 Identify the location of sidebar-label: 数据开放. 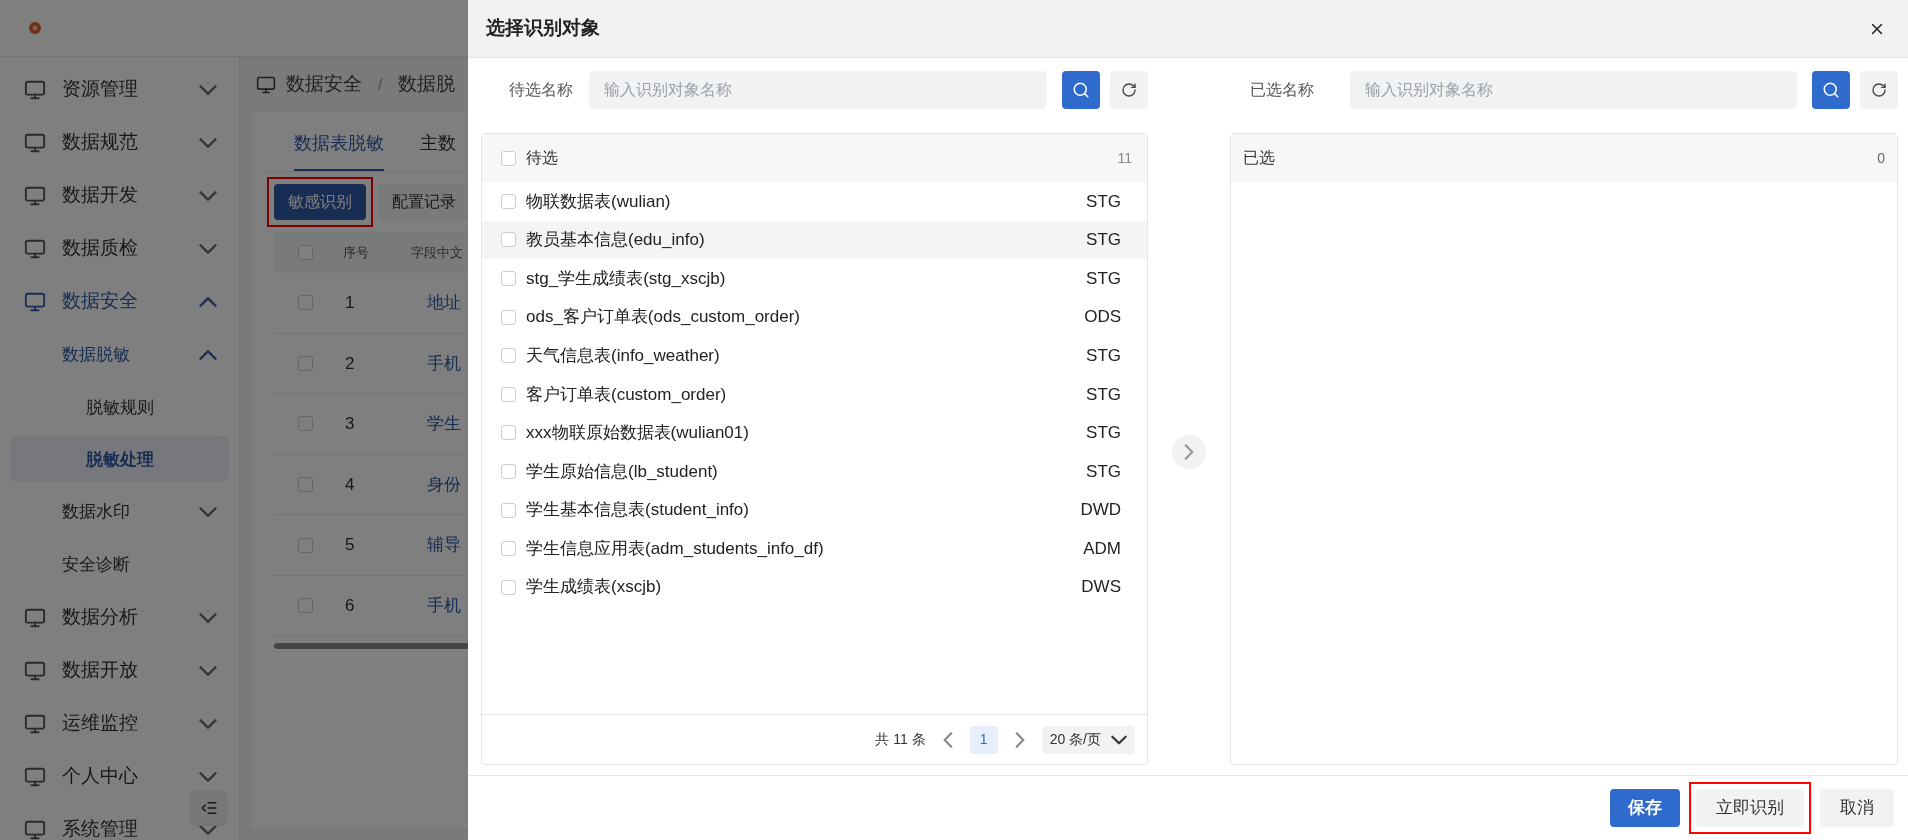
(100, 670).